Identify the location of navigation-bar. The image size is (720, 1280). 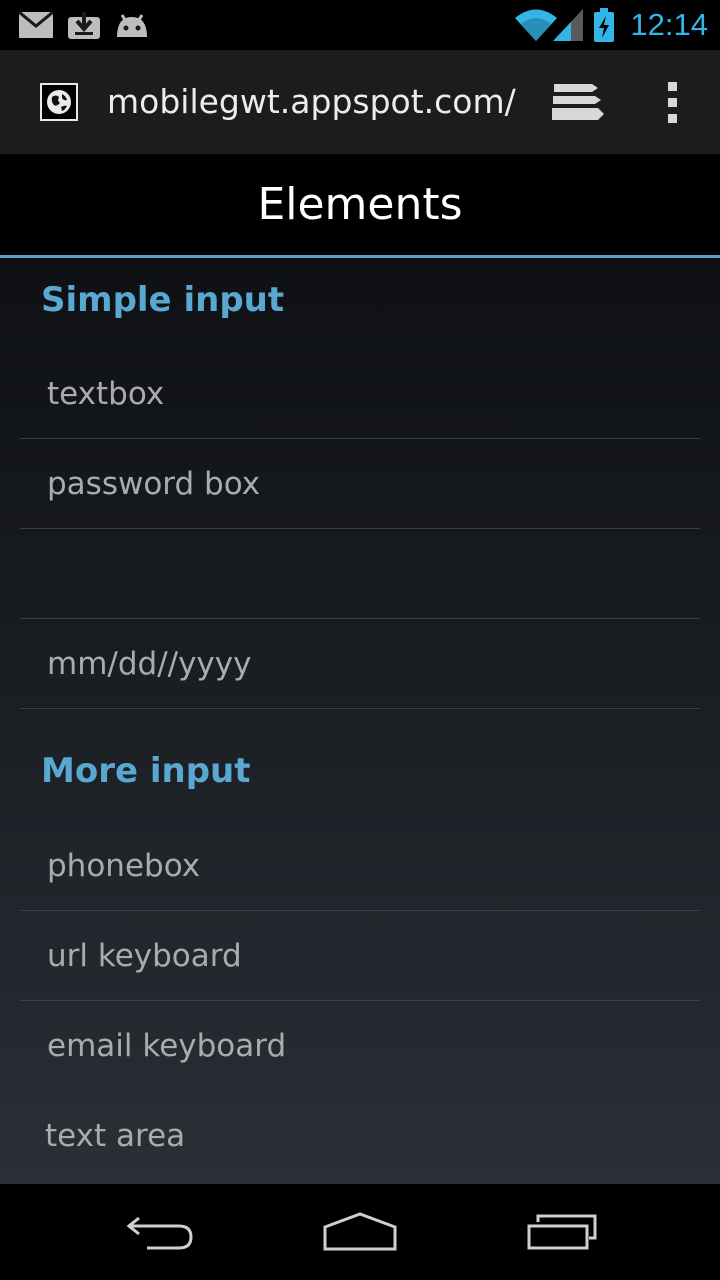
(360, 1232).